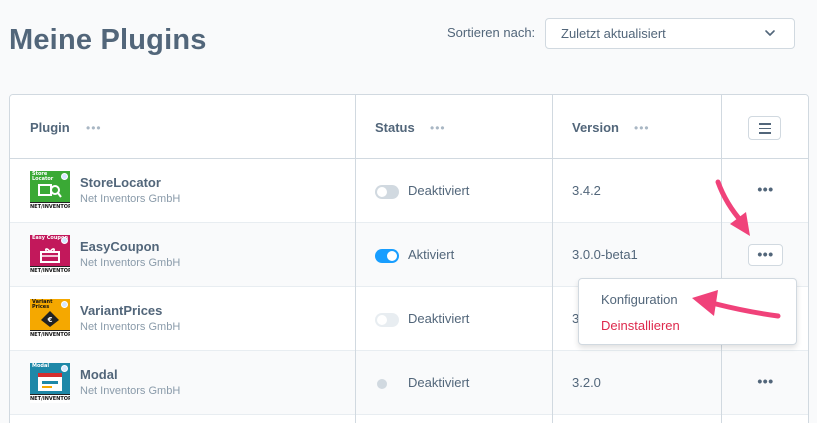 This screenshot has height=423, width=817. Describe the element at coordinates (121, 310) in the screenshot. I see `plugin-name: VariantPrices` at that location.